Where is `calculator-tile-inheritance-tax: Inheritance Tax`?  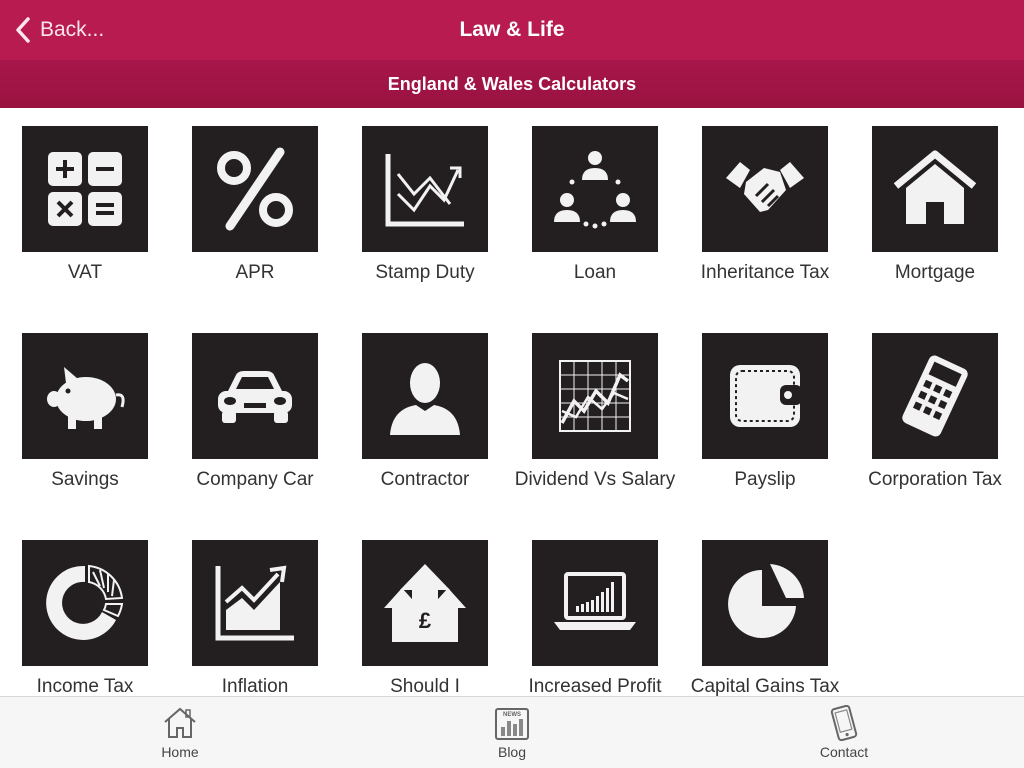
calculator-tile-inheritance-tax: Inheritance Tax is located at coordinates (765, 208).